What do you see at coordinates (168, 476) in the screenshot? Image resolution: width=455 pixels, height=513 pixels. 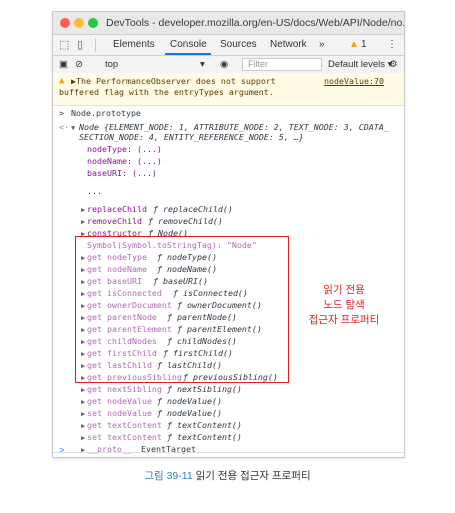 I see `figure-number: 그림 39-11` at bounding box center [168, 476].